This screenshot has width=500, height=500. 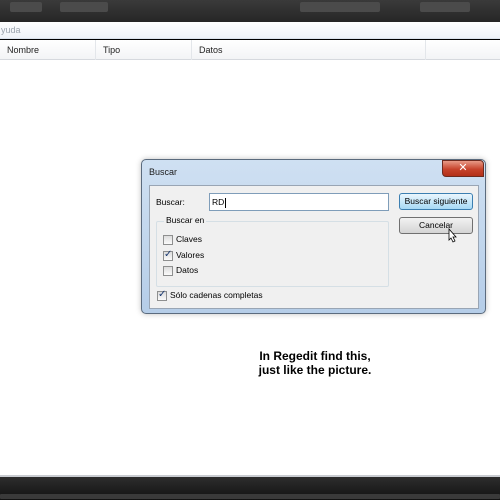 I want to click on whole-string-label: Sólo cadenas completas, so click(x=216, y=295).